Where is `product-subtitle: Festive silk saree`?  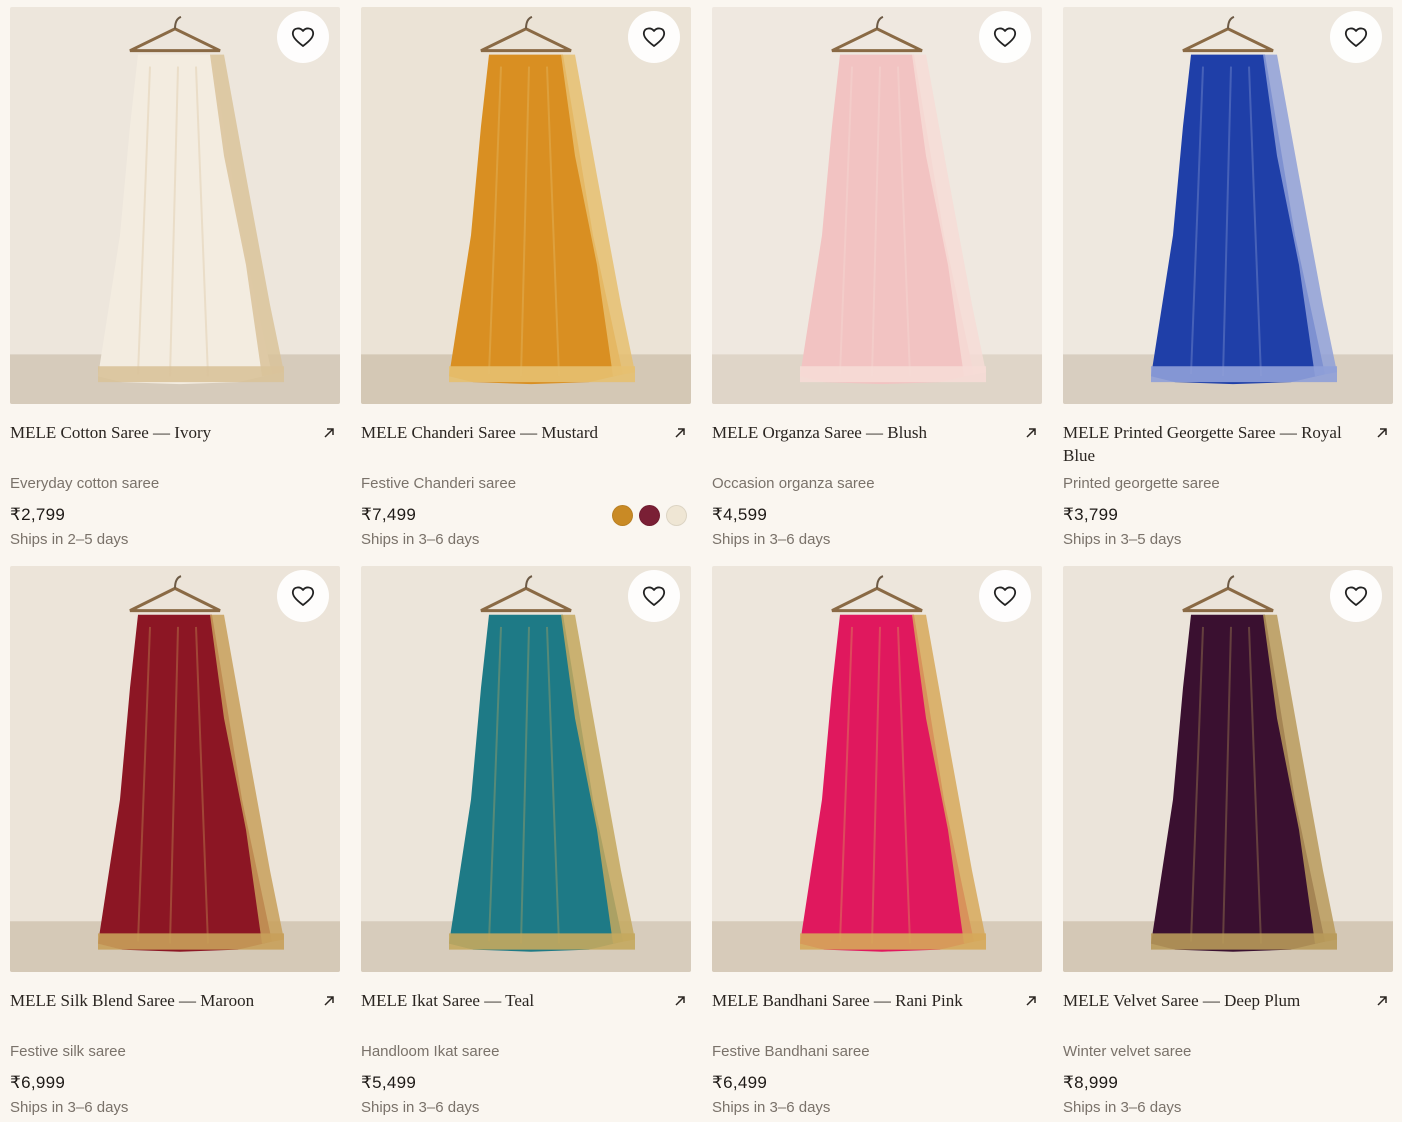
product-subtitle: Festive silk saree is located at coordinates (68, 1051).